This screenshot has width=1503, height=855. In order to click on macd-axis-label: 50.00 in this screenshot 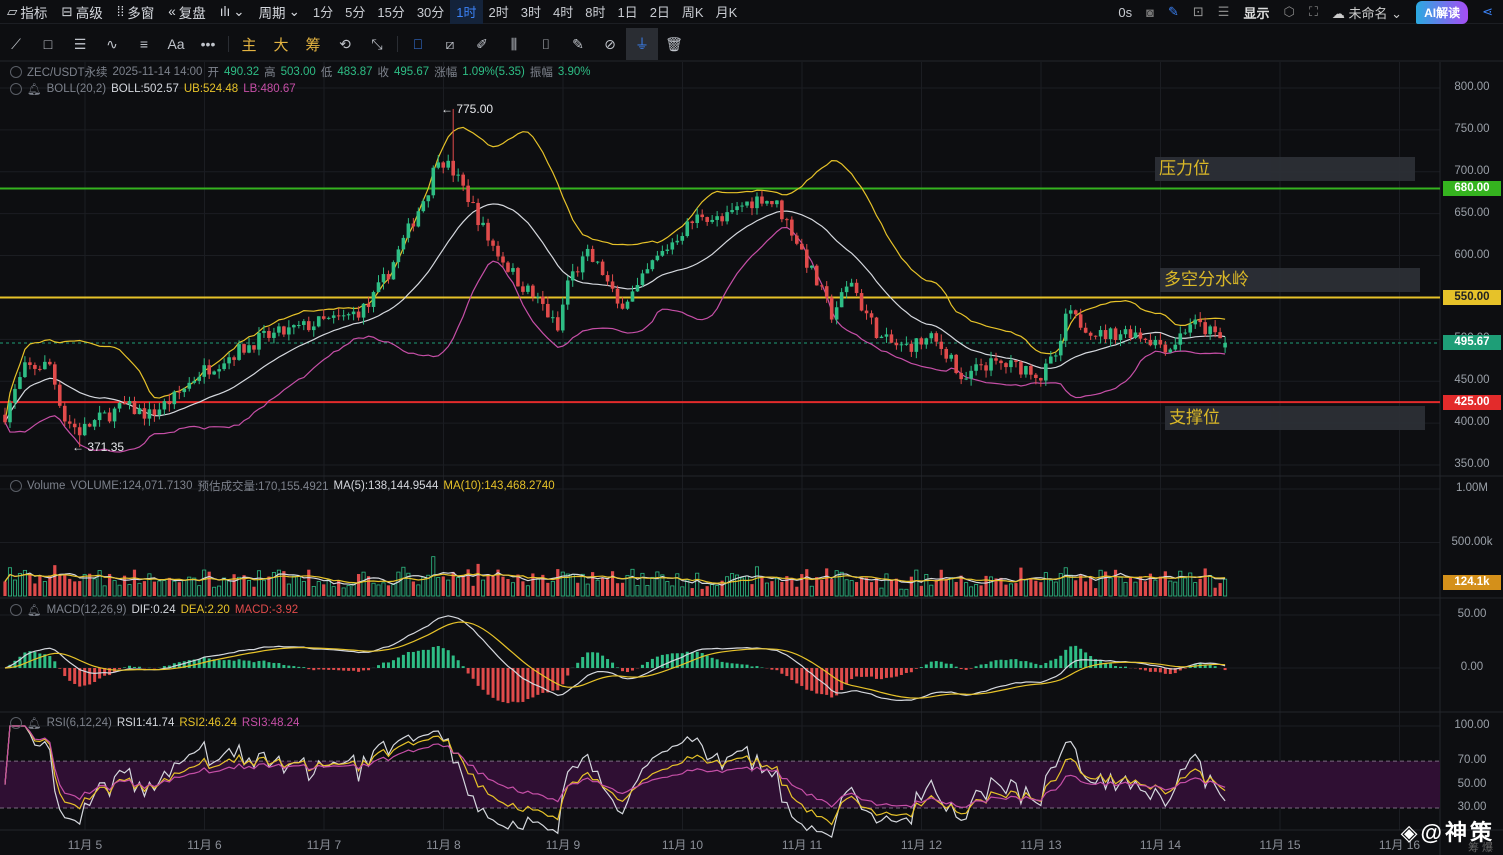, I will do `click(1472, 614)`.